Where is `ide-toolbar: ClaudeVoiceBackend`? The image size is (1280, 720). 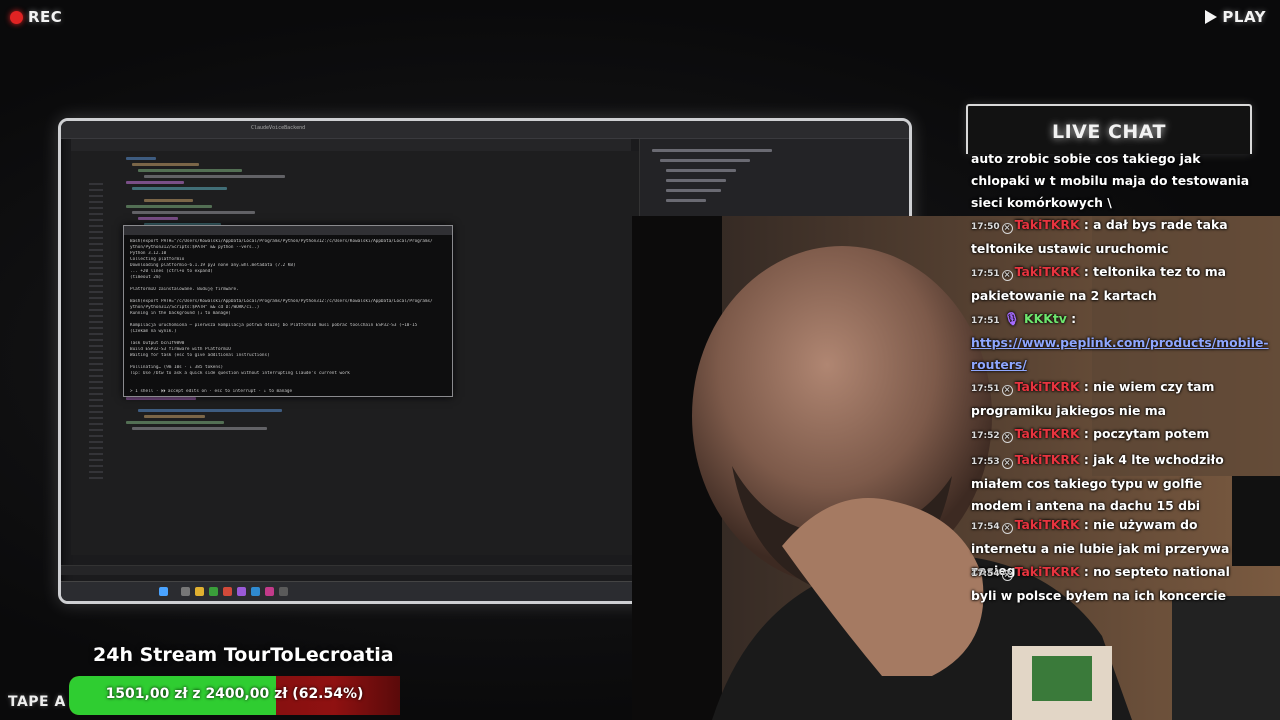 ide-toolbar: ClaudeVoiceBackend is located at coordinates (485, 130).